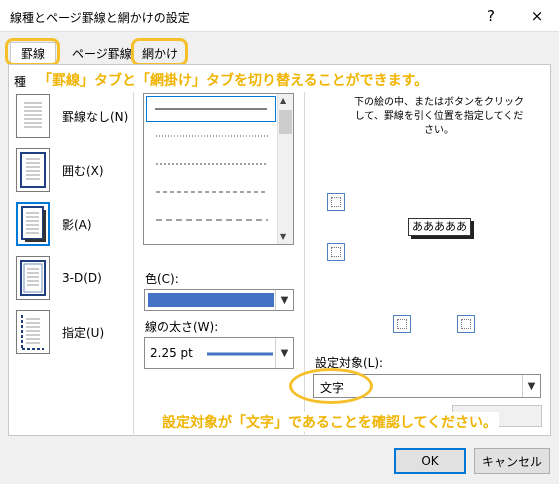 This screenshot has width=559, height=484. I want to click on scroll-thumb, so click(285, 122).